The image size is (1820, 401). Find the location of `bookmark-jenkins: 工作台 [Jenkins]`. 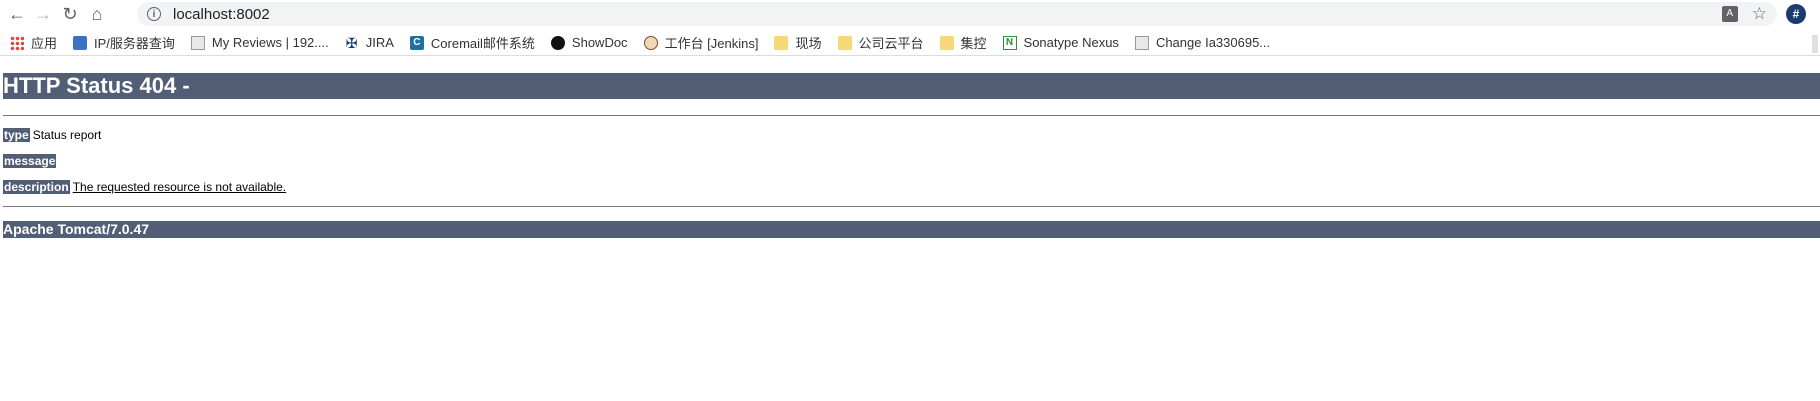

bookmark-jenkins: 工作台 [Jenkins] is located at coordinates (701, 42).